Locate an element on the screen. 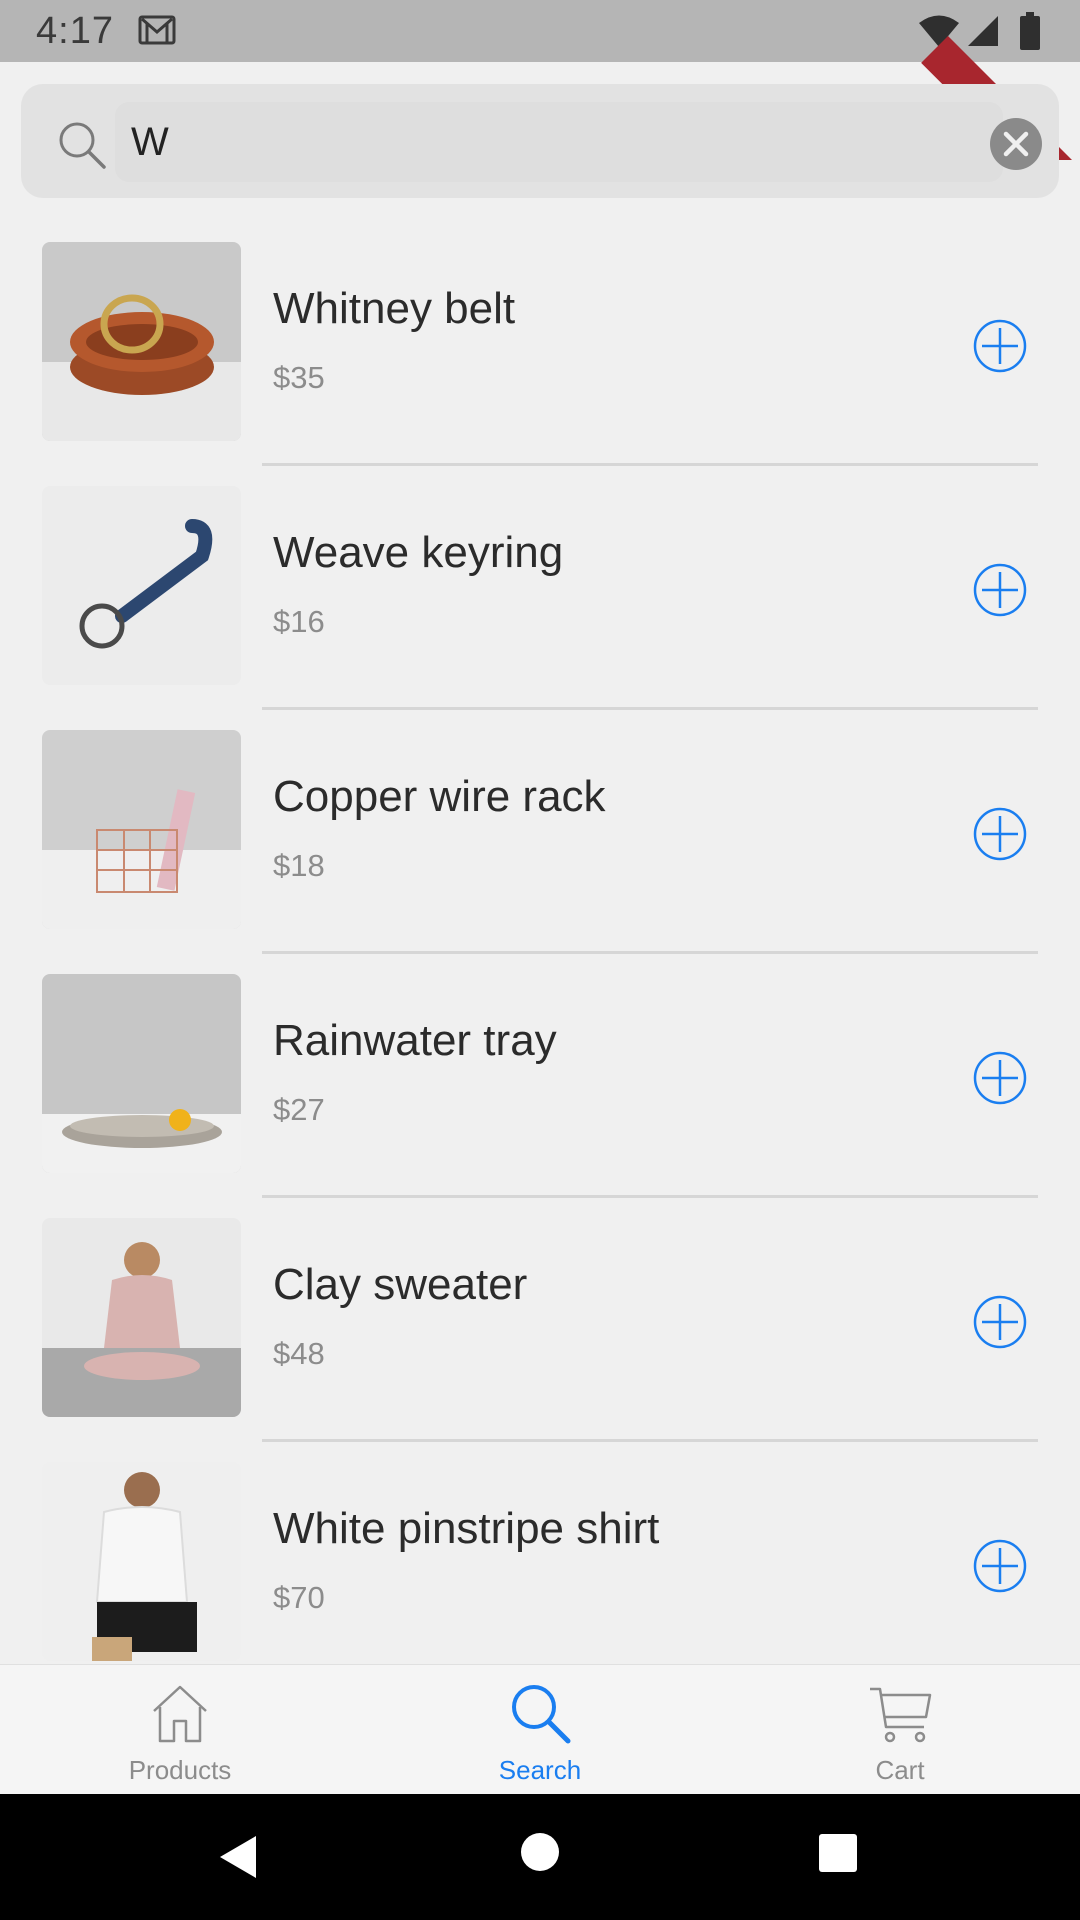 This screenshot has height=1920, width=1080. tab-bar: Products Search Cart is located at coordinates (540, 1729).